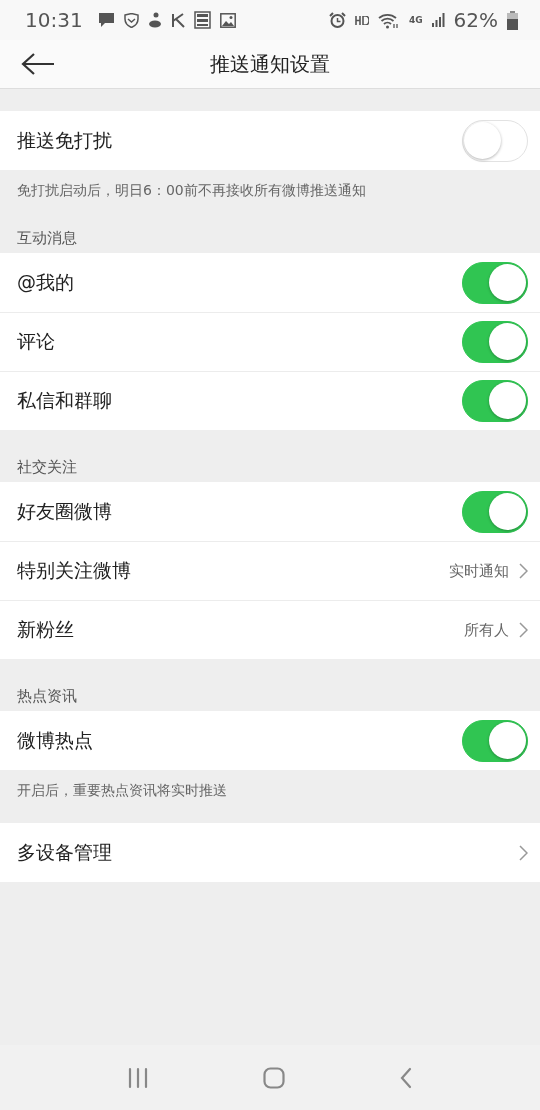 This screenshot has width=540, height=1110. What do you see at coordinates (54, 20) in the screenshot?
I see `status-time: 10:31` at bounding box center [54, 20].